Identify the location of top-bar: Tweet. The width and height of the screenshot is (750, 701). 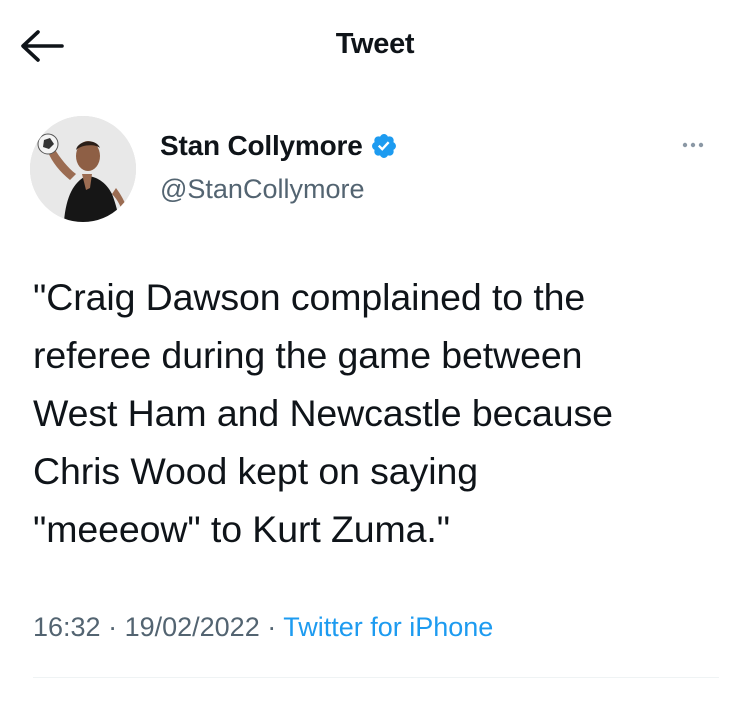
(375, 45).